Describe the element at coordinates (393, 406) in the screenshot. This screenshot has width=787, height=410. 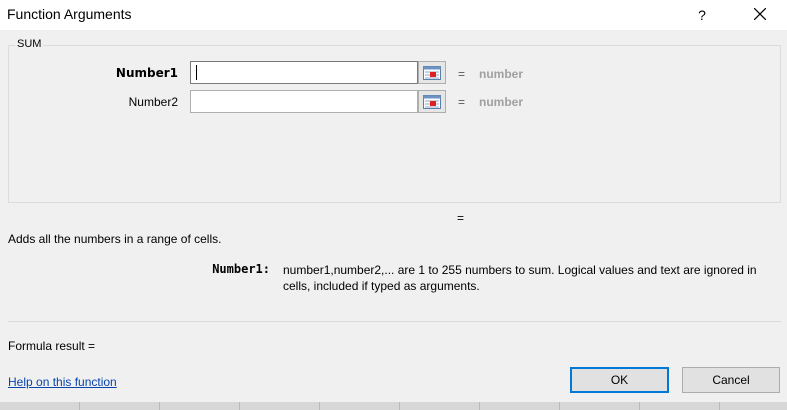
I see `spreadsheet-background-strip` at that location.